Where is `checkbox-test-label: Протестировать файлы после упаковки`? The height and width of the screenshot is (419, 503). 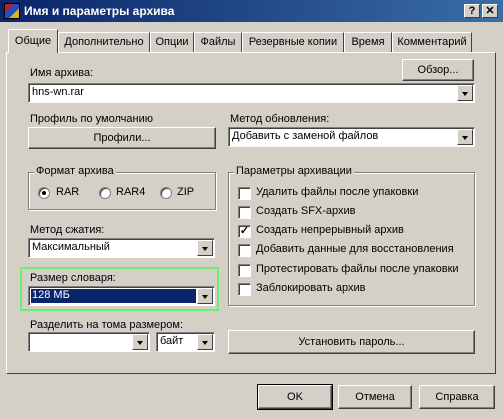
checkbox-test-label: Протестировать файлы после упаковки is located at coordinates (357, 269).